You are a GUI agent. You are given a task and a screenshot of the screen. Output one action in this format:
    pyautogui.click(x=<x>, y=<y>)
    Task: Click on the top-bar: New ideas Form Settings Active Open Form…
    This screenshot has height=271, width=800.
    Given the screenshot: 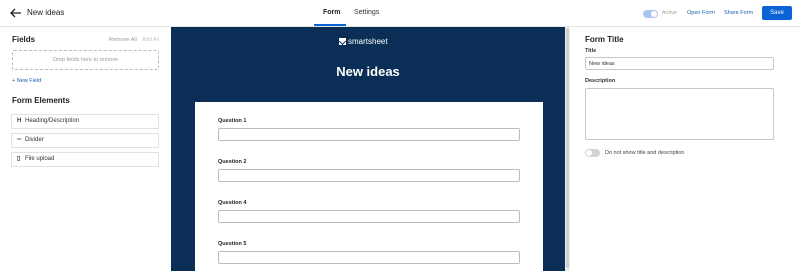 What is the action you would take?
    pyautogui.click(x=400, y=13)
    